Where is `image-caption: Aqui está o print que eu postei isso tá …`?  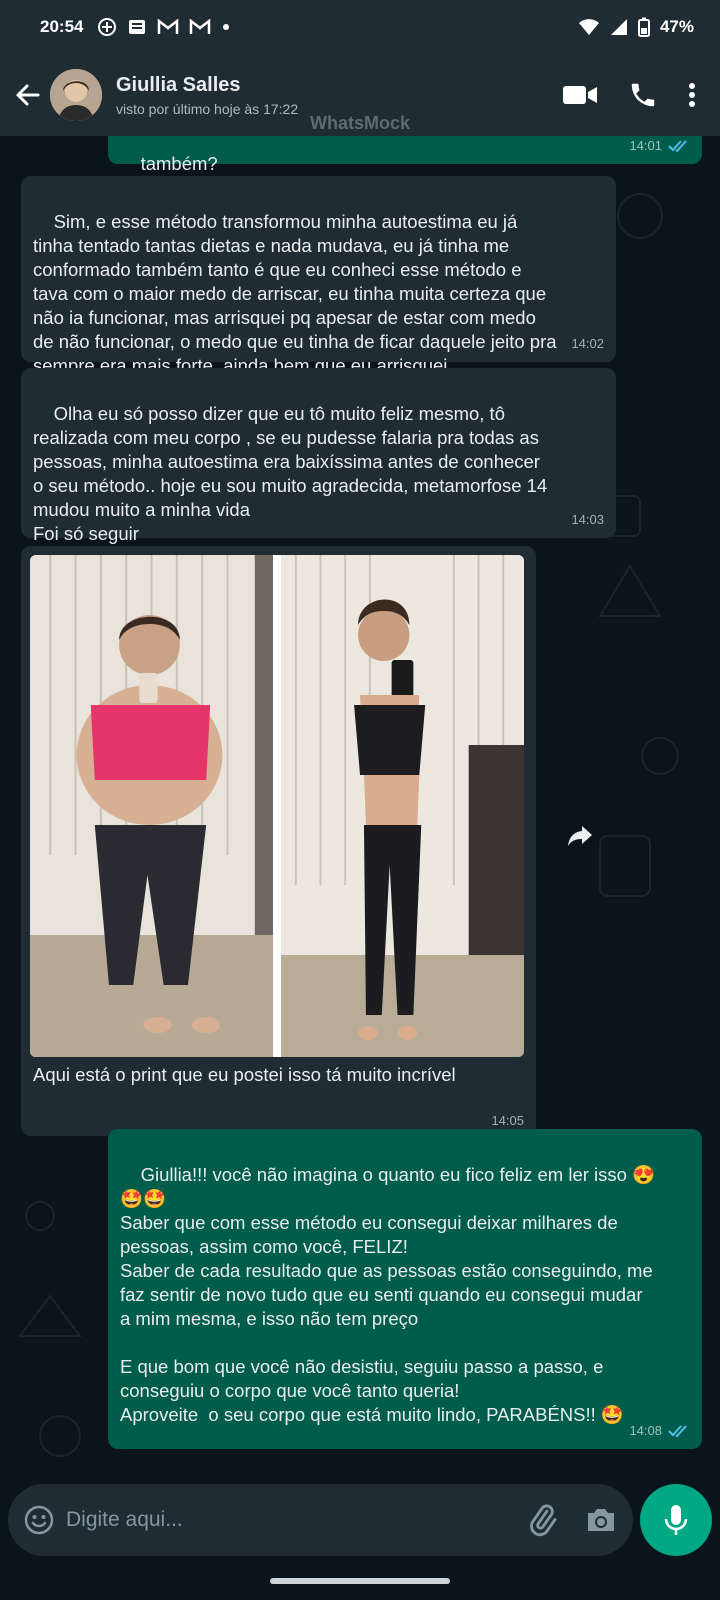 image-caption: Aqui está o print que eu postei isso tá … is located at coordinates (244, 1074).